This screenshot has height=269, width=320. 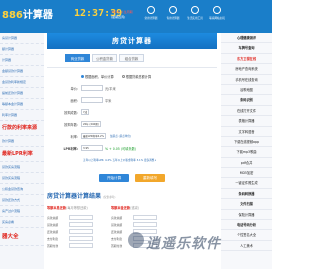 I want to click on area-input, so click(x=92, y=100).